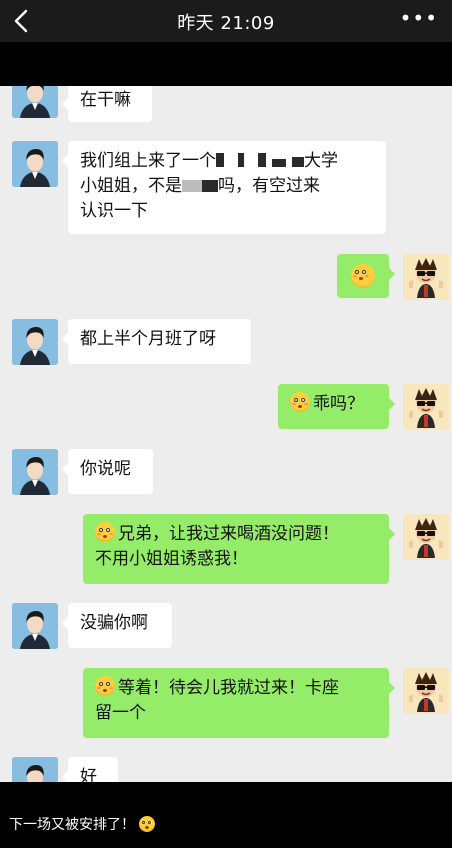  Describe the element at coordinates (226, 815) in the screenshot. I see `caption-bar: 下一场又被安排了！` at that location.